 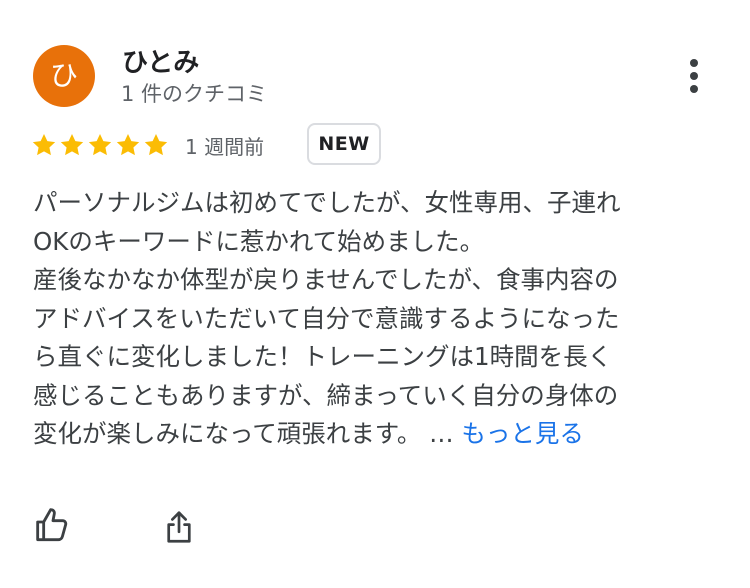 What do you see at coordinates (64, 76) in the screenshot?
I see `avatar: ひ` at bounding box center [64, 76].